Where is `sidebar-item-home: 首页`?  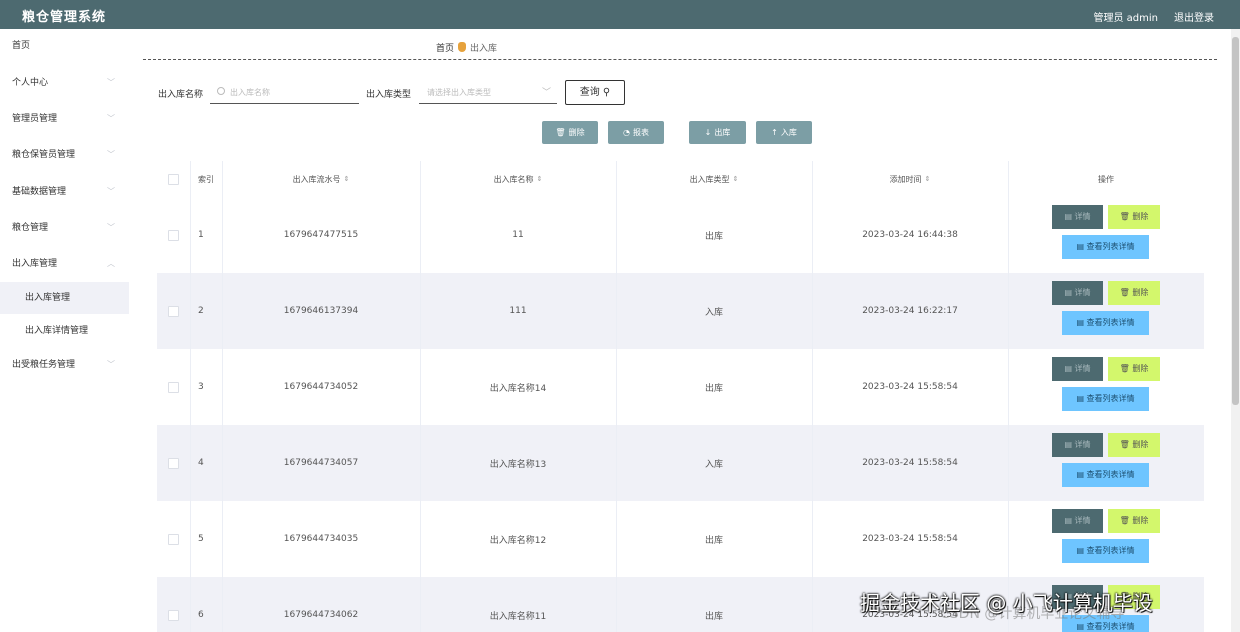
sidebar-item-home: 首页 is located at coordinates (64, 46).